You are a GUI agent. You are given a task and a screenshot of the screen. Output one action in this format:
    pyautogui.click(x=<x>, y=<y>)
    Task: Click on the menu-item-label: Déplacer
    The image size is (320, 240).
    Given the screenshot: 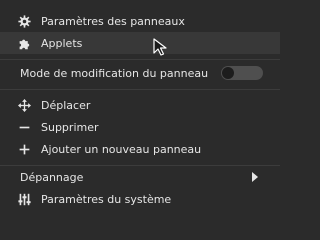 What is the action you would take?
    pyautogui.click(x=66, y=105)
    